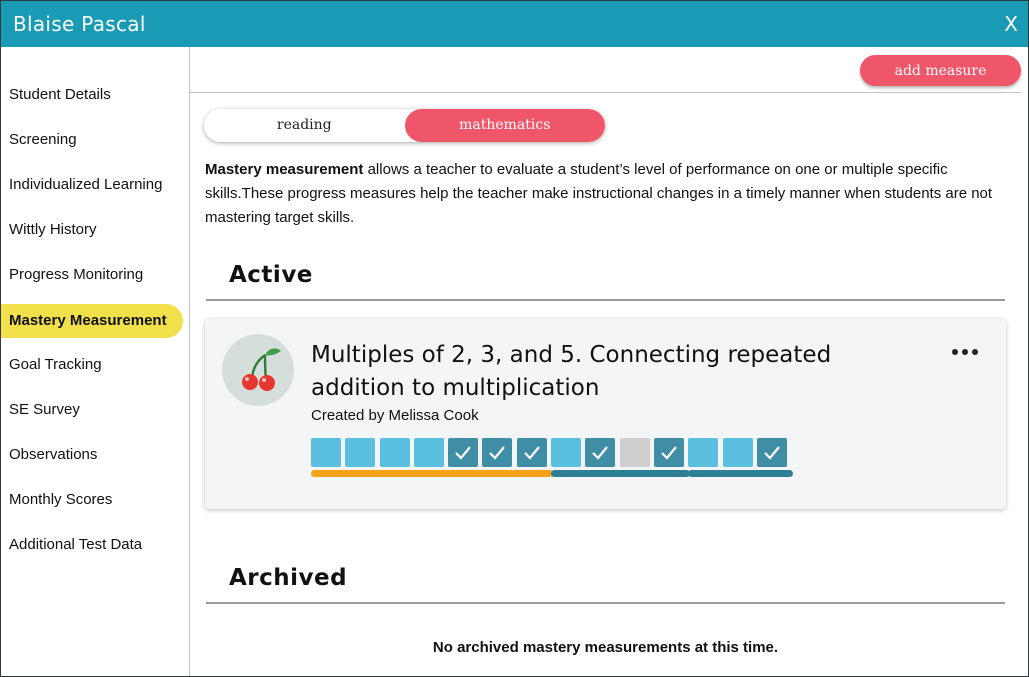 The width and height of the screenshot is (1029, 677). I want to click on tab-reading: reading, so click(304, 125).